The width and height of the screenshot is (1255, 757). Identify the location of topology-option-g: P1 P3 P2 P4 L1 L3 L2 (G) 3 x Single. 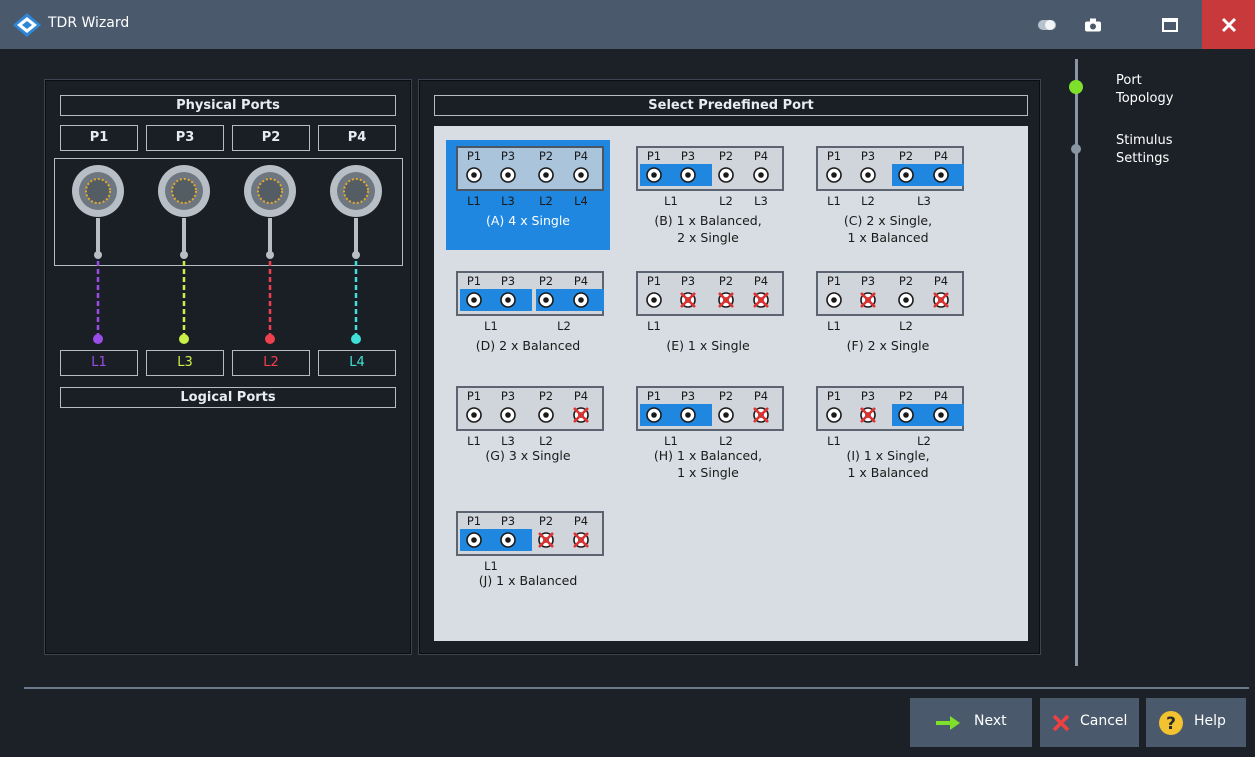
(528, 435).